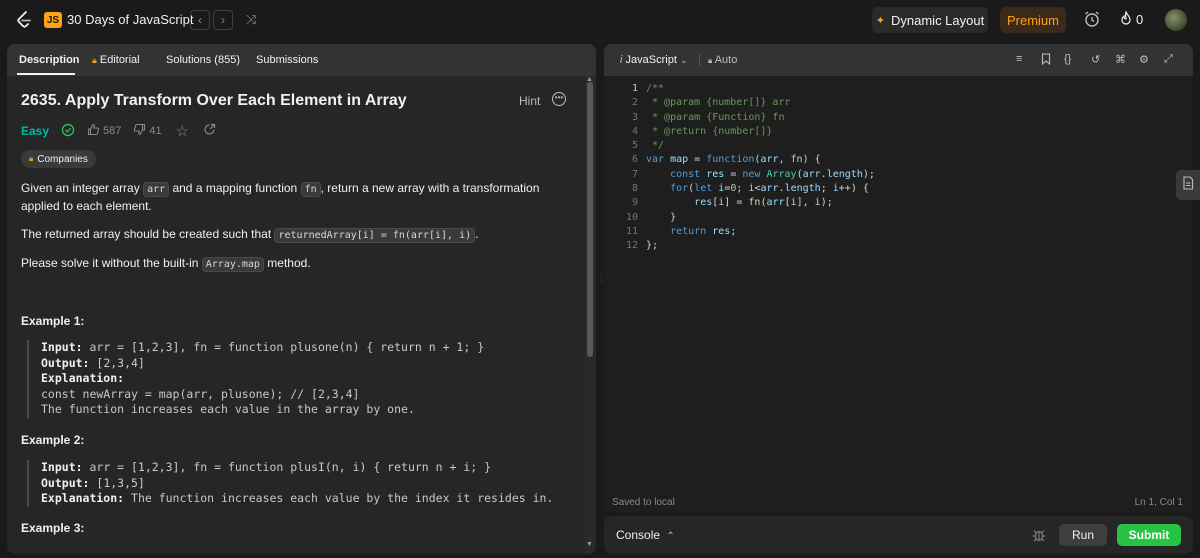 The height and width of the screenshot is (558, 1200). I want to click on line-number: 3, so click(634, 117).